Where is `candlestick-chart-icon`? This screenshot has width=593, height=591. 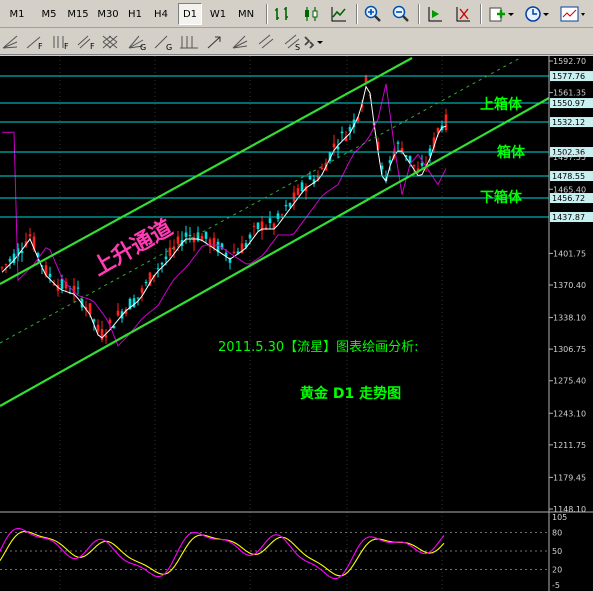
candlestick-chart-icon is located at coordinates (311, 14).